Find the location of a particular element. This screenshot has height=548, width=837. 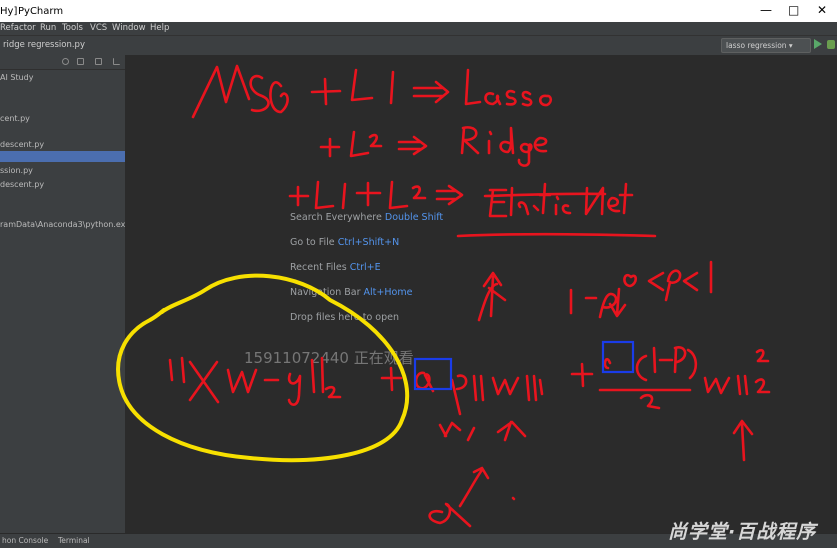

ink-underline is located at coordinates (556, 235).